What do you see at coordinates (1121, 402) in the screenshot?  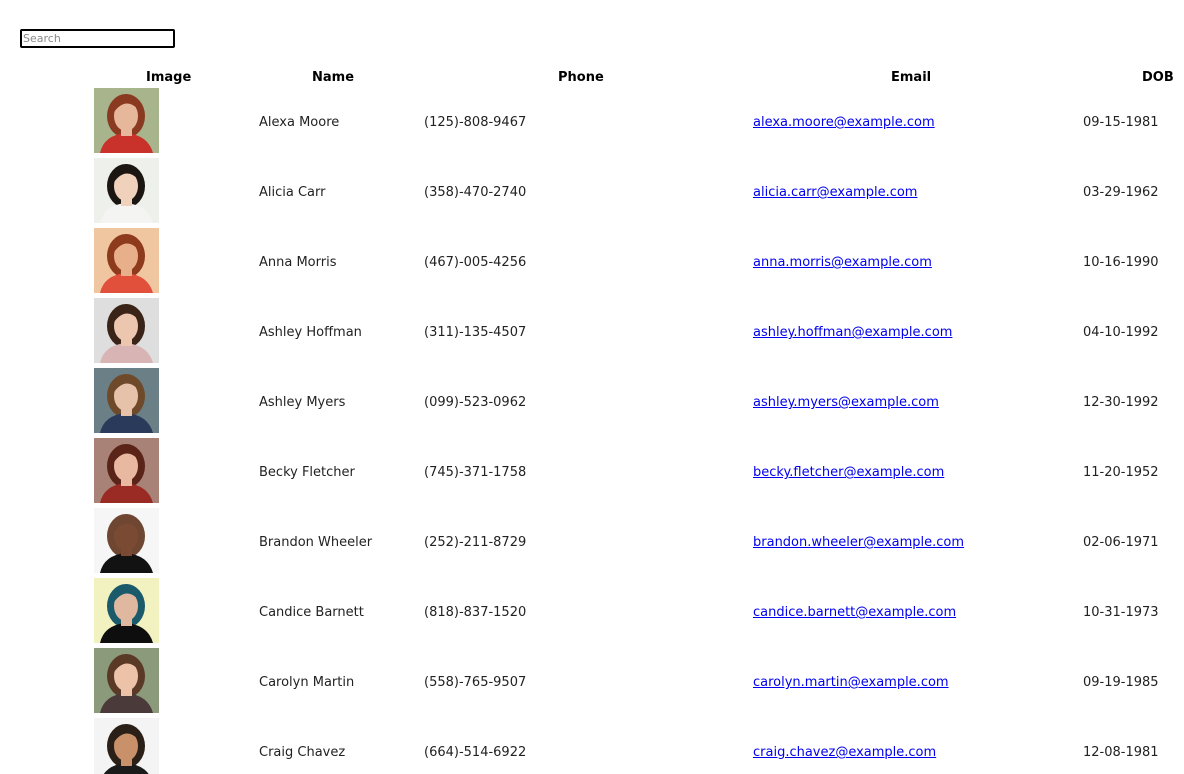 I see `contact-dob: 12-30-1992` at bounding box center [1121, 402].